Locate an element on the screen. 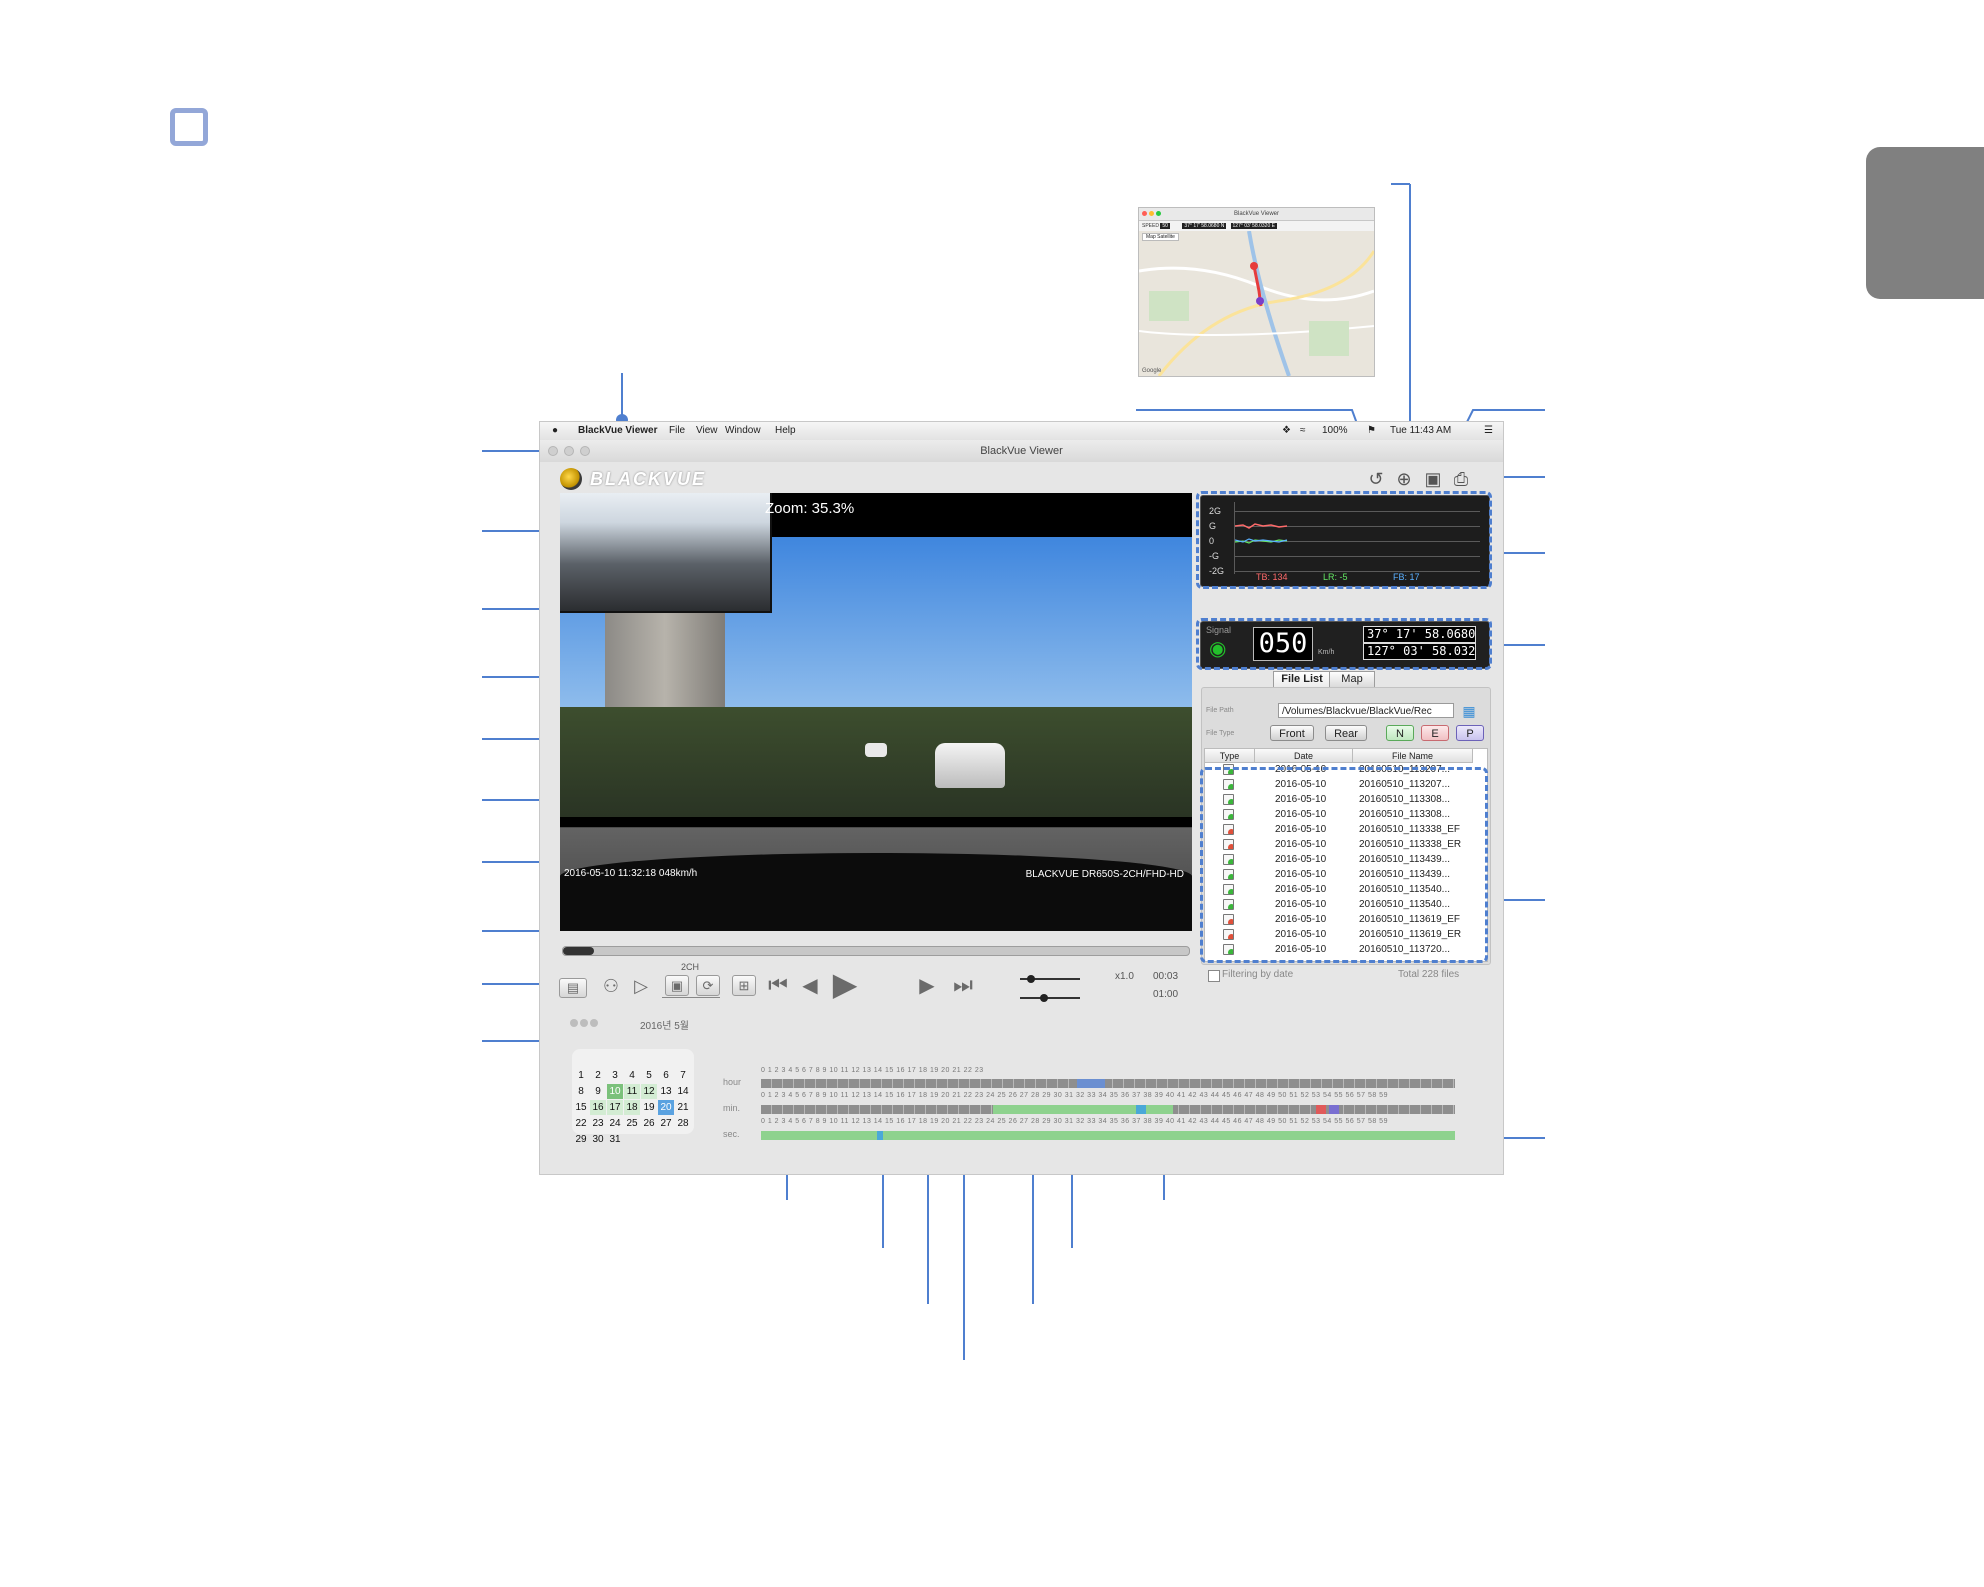  previous-file-icon: ⏮ is located at coordinates (778, 985).